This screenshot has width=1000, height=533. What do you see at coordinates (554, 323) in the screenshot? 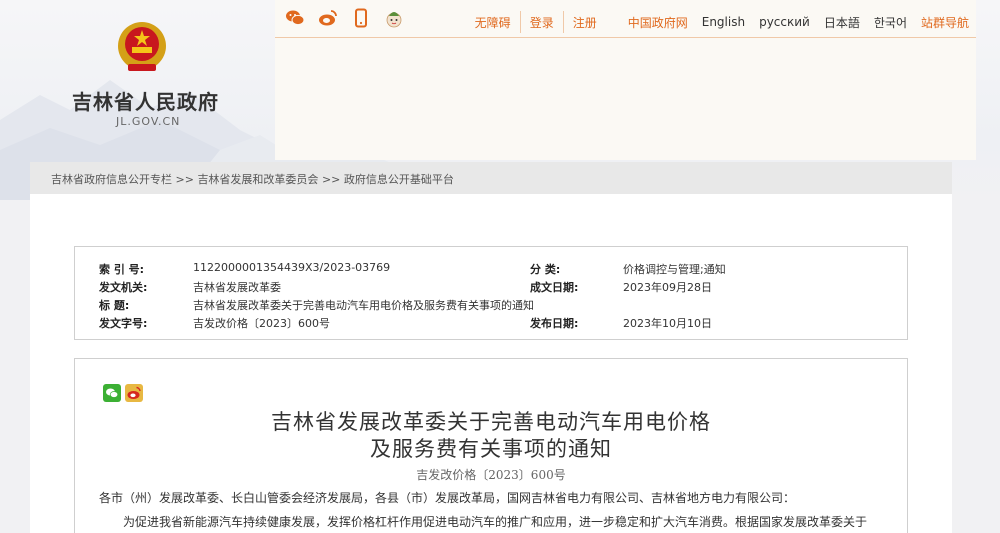
I see `publish-date-label: 发布日期:` at bounding box center [554, 323].